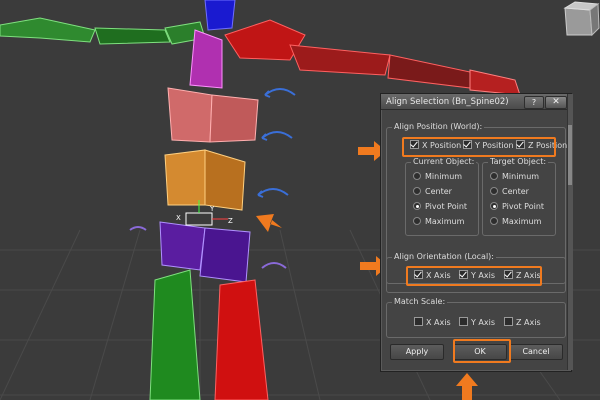  I want to click on view-cube-icon, so click(581, 19).